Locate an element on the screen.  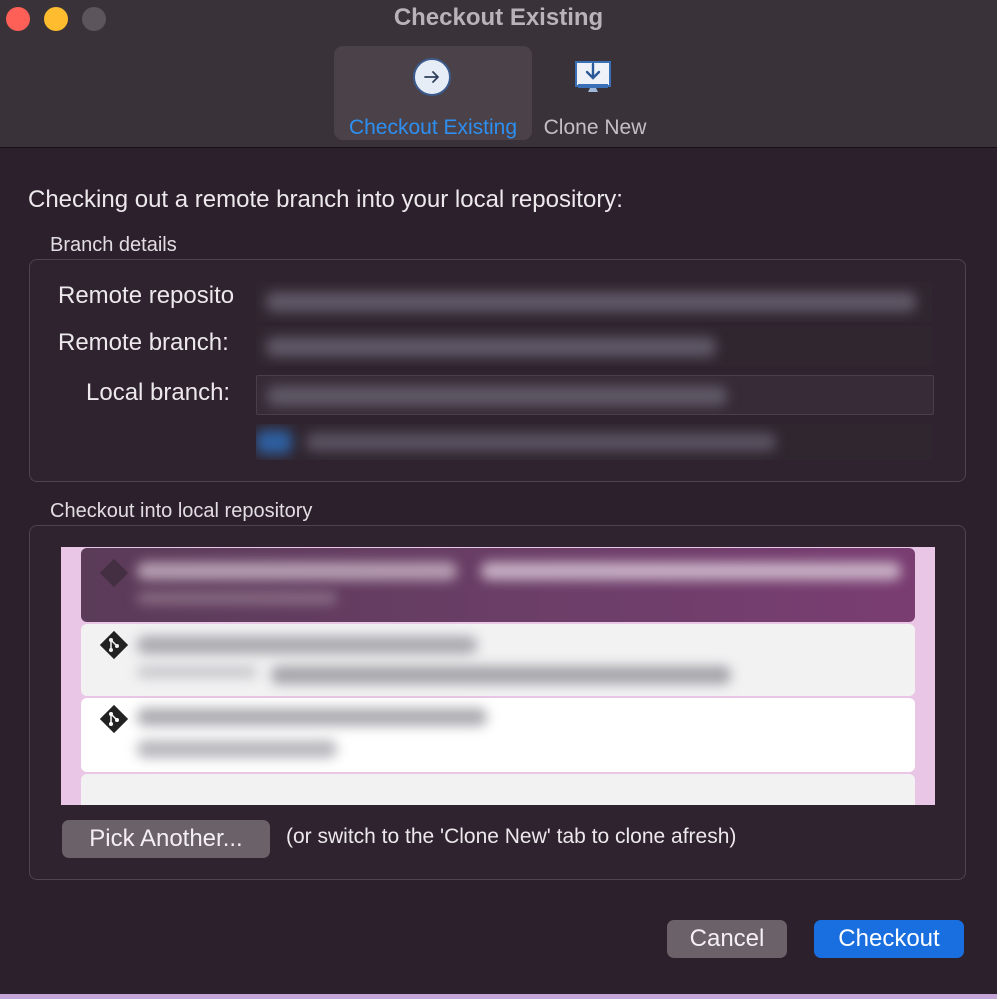
window-title: Checkout Existing is located at coordinates (498, 17).